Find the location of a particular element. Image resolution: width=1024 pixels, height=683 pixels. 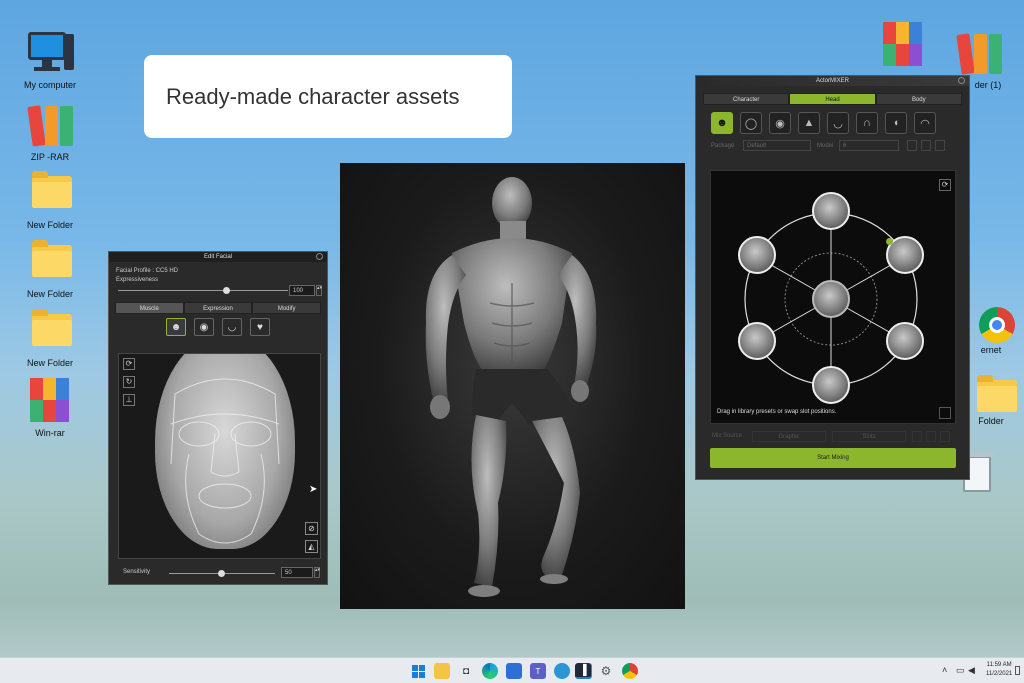

expand-icon is located at coordinates (945, 413).